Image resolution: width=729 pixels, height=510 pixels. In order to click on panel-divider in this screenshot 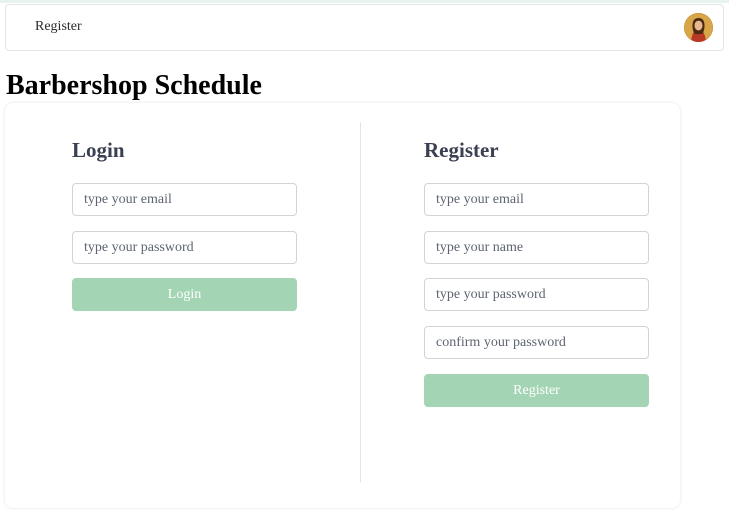, I will do `click(360, 302)`.